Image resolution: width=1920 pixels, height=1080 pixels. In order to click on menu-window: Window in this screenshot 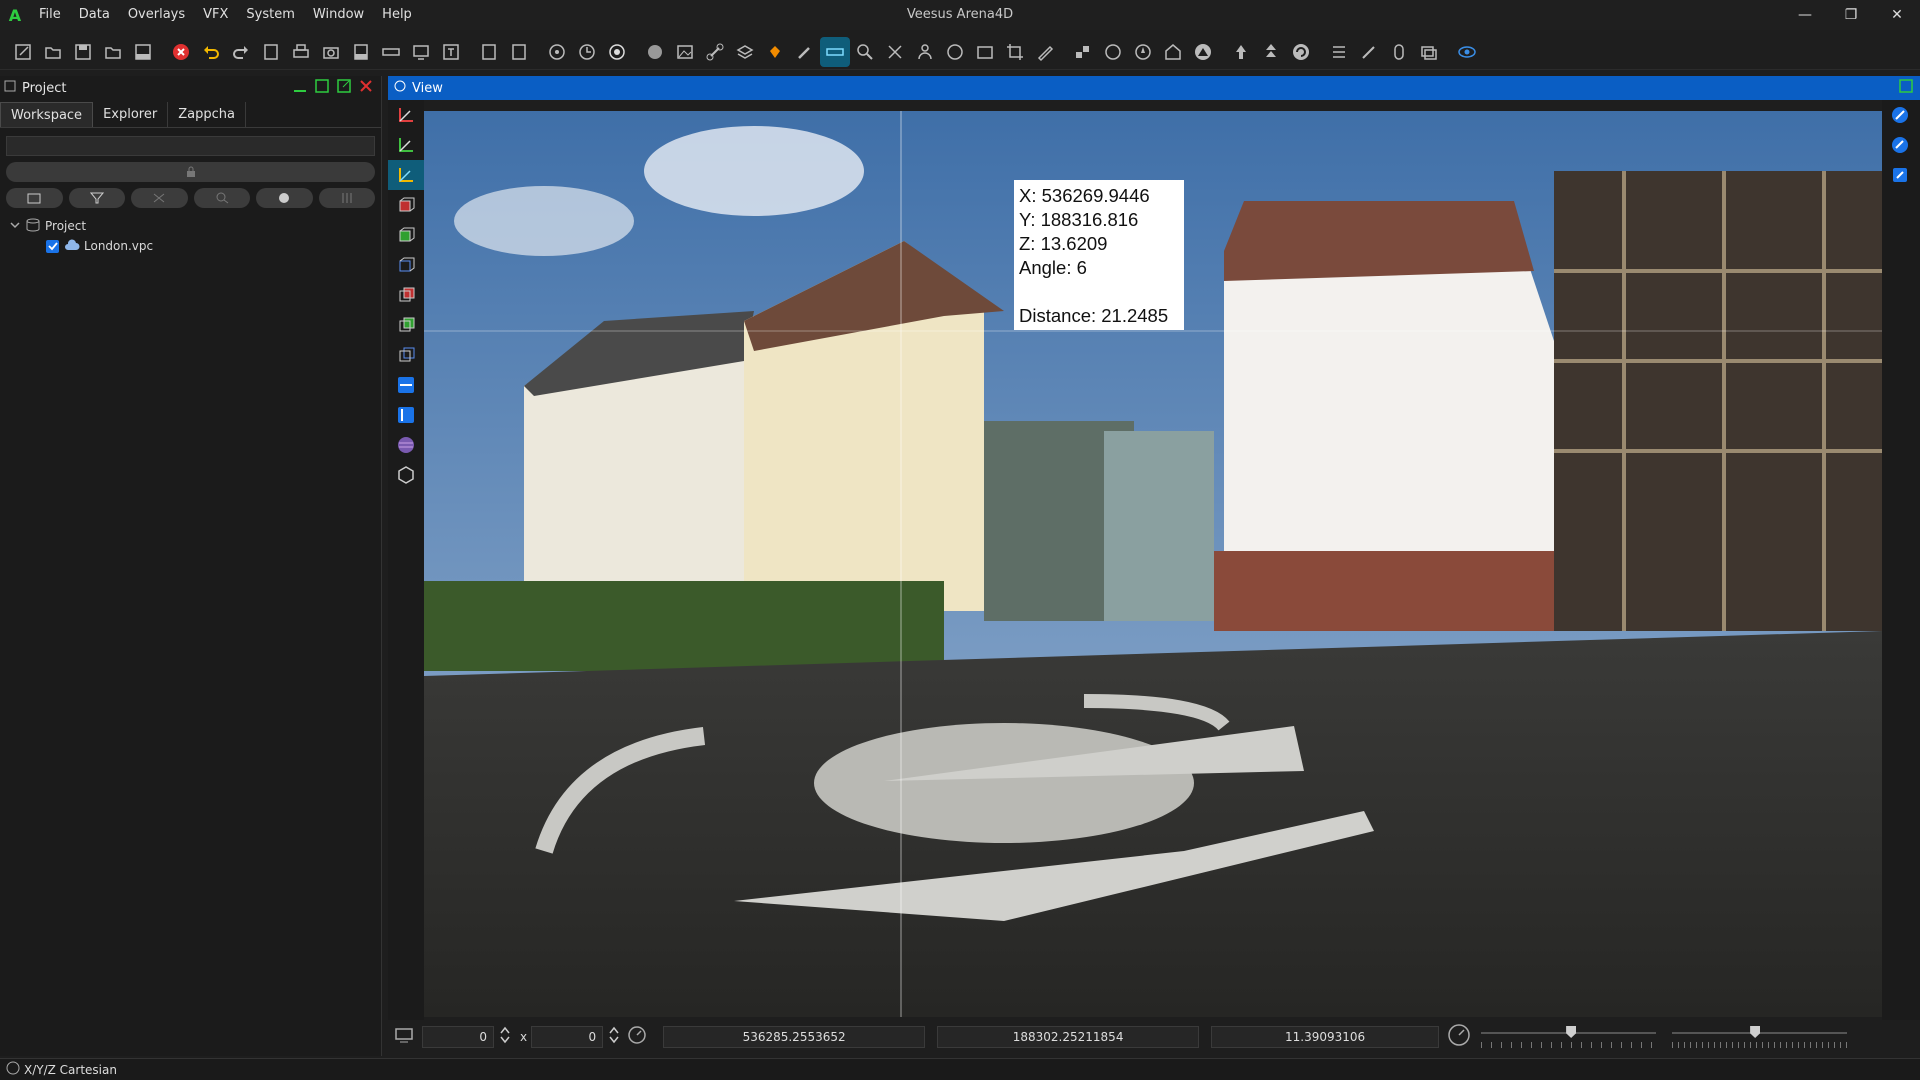, I will do `click(338, 15)`.